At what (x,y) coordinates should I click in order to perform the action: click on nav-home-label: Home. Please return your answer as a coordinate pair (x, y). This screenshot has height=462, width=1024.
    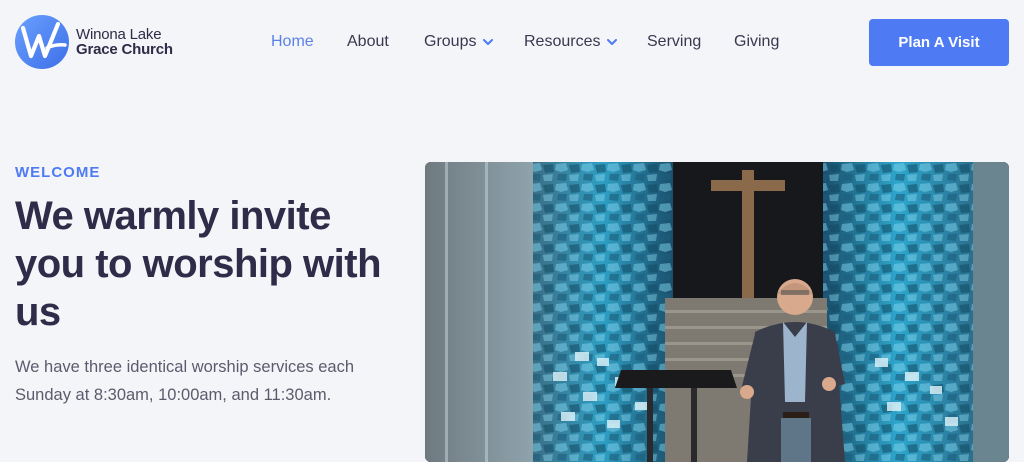
    Looking at the image, I should click on (292, 41).